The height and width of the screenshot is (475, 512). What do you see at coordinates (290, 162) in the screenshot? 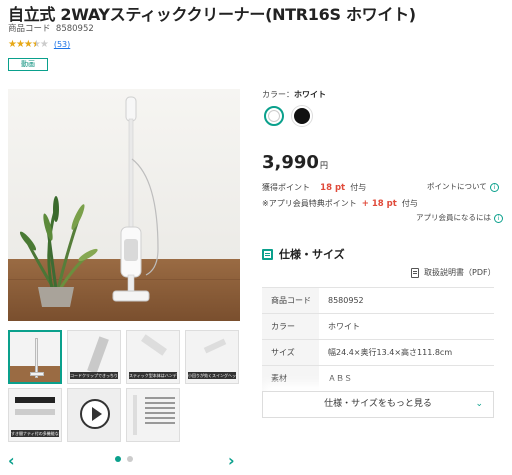
I see `price-amount: 3,990` at bounding box center [290, 162].